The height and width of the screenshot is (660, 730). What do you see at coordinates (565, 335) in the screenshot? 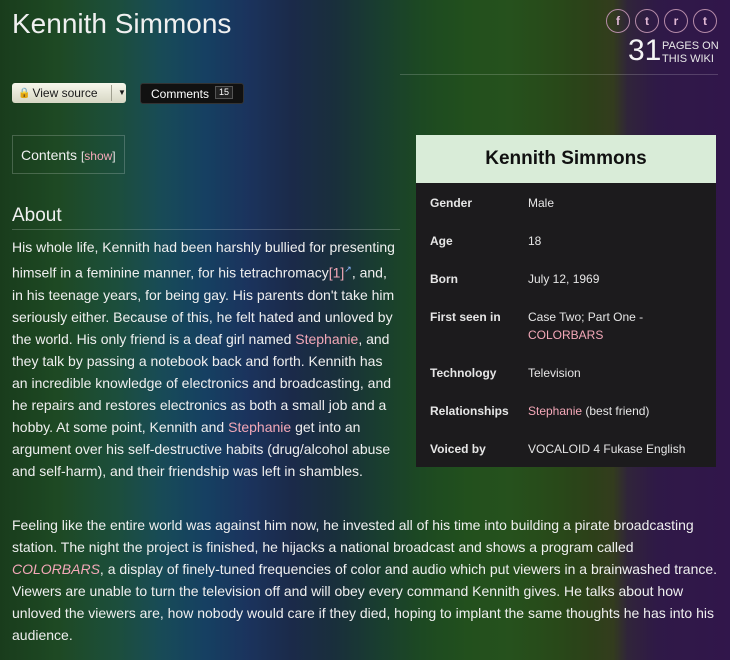
I see `infobox-value-link: COLORBARS` at bounding box center [565, 335].